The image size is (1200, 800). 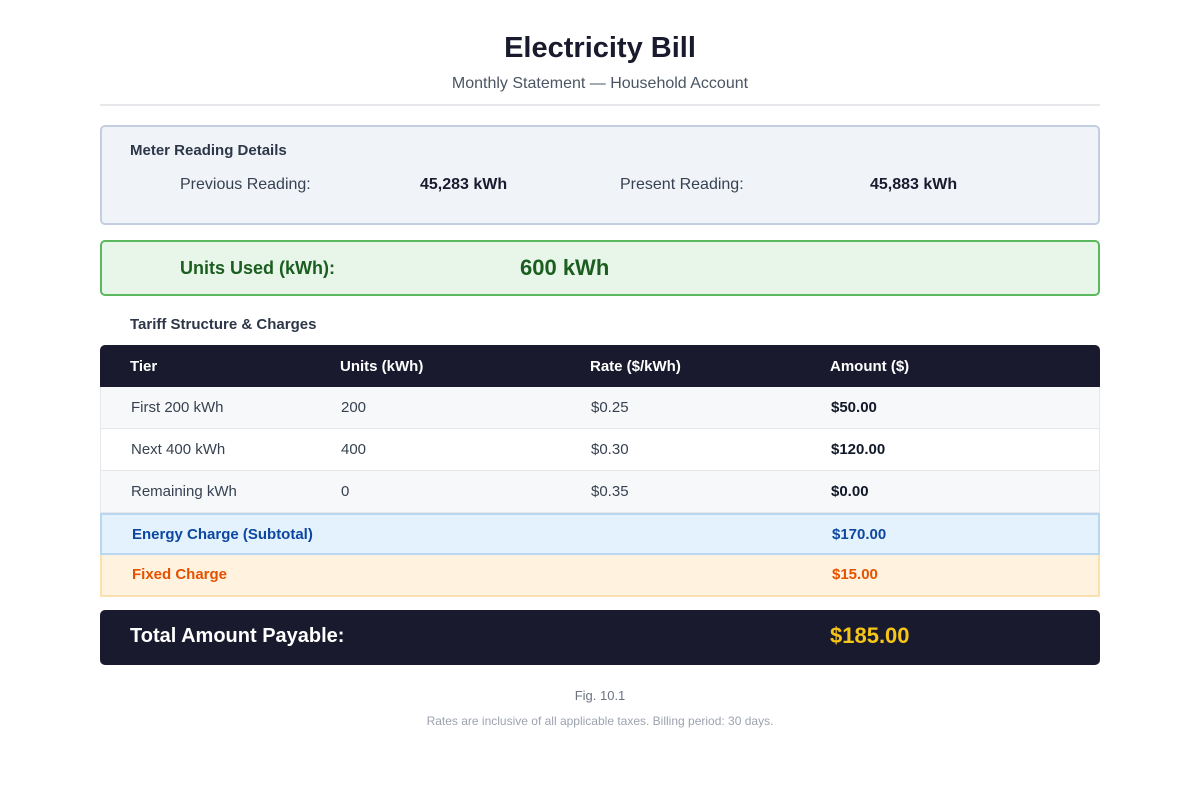 I want to click on rate-cell: $0.35, so click(x=610, y=491).